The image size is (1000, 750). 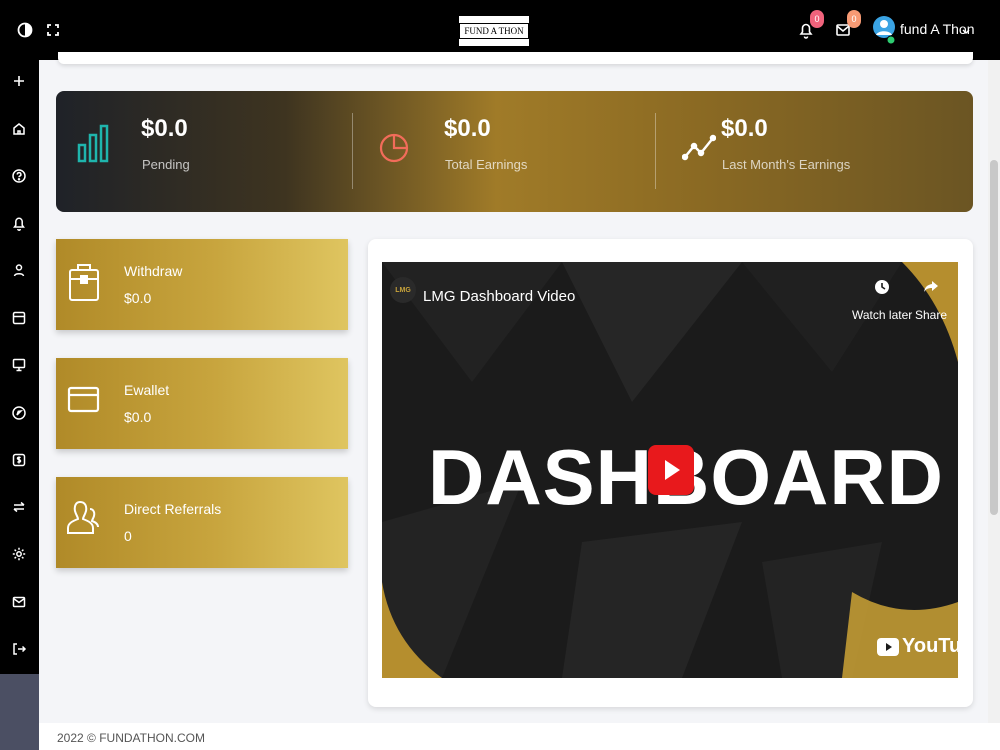 What do you see at coordinates (19, 365) in the screenshot?
I see `monitor-icon` at bounding box center [19, 365].